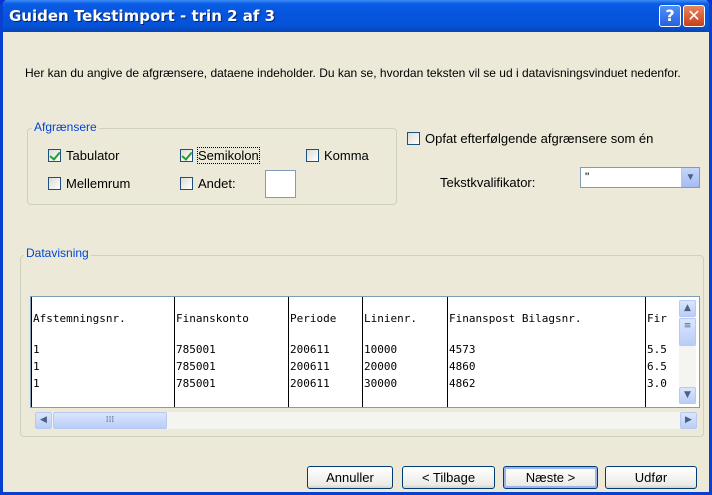  I want to click on preview-column: Linienr. 10000 20000 30000, so click(389, 352).